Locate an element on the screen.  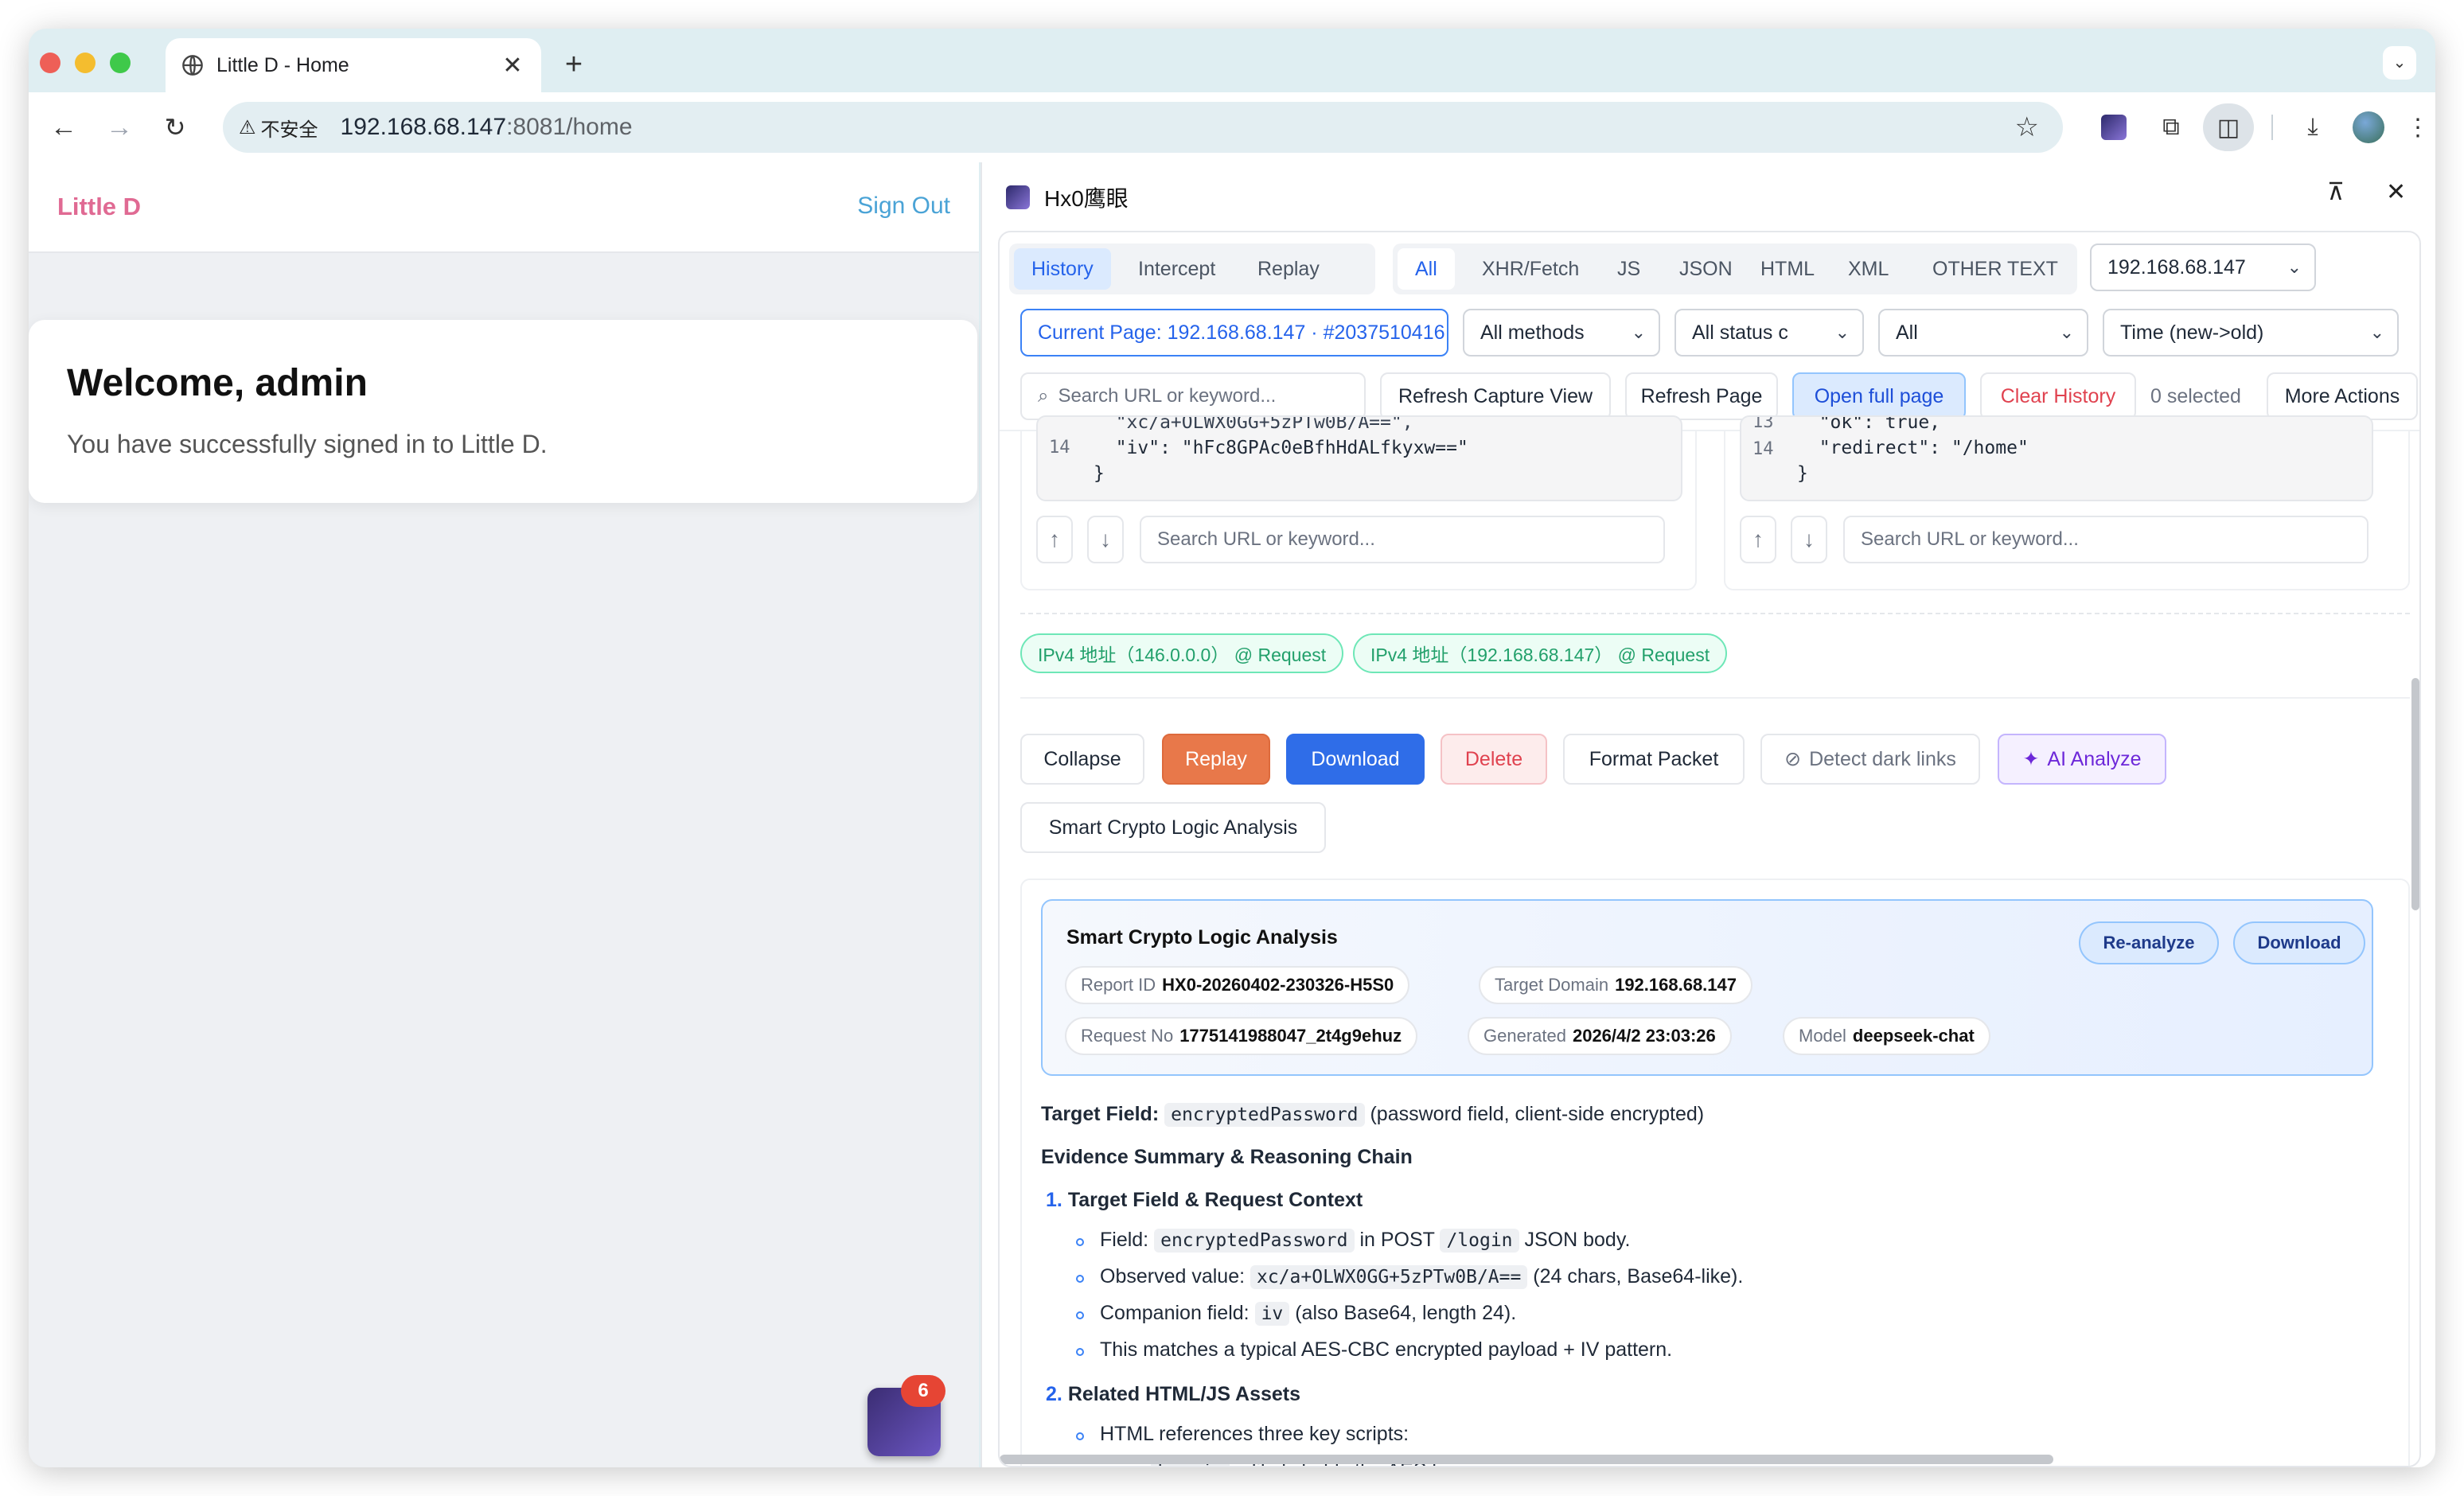
profile-avatar is located at coordinates (2368, 127).